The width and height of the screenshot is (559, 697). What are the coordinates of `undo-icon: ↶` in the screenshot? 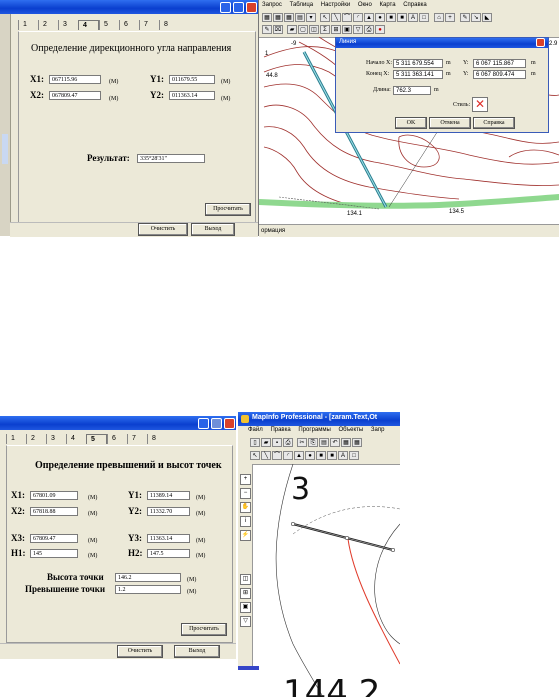 It's located at (335, 442).